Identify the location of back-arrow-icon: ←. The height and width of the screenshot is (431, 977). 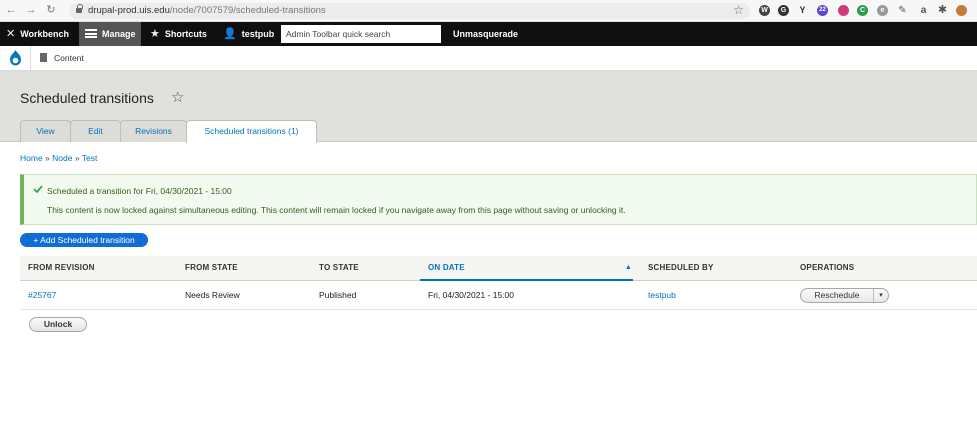
(11, 10).